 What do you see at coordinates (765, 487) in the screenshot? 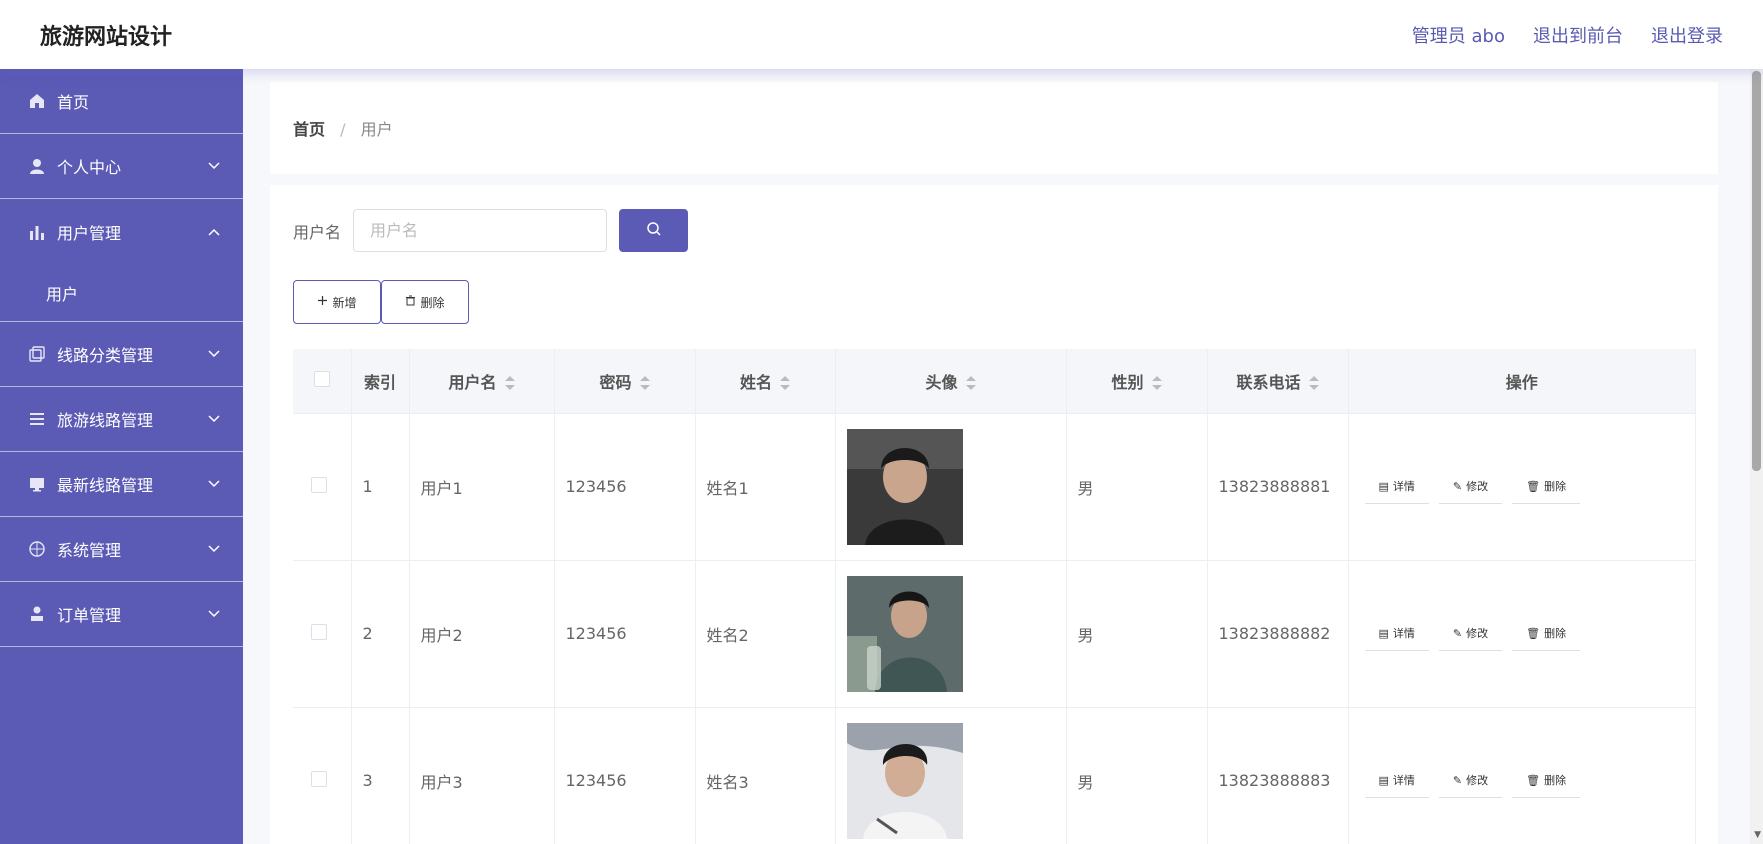
I see `cell-name: 姓名1` at bounding box center [765, 487].